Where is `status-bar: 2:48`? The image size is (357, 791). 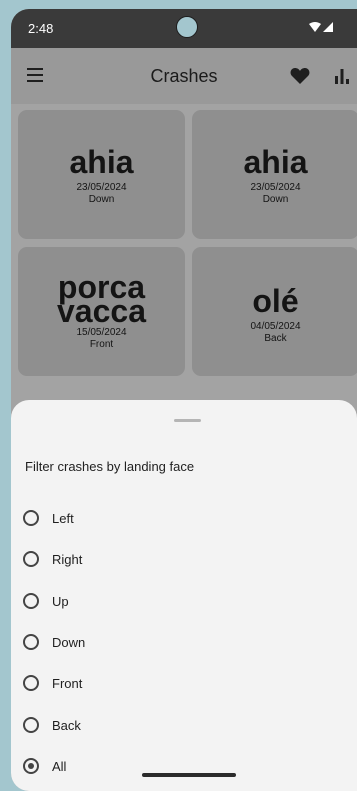
status-bar: 2:48 is located at coordinates (184, 28).